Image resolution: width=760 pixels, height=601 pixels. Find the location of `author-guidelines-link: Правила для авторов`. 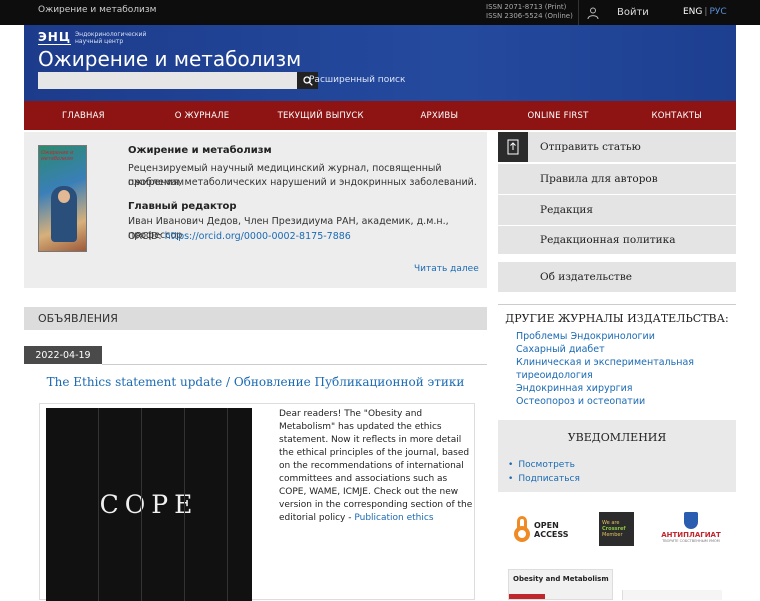

author-guidelines-link: Правила для авторов is located at coordinates (617, 179).